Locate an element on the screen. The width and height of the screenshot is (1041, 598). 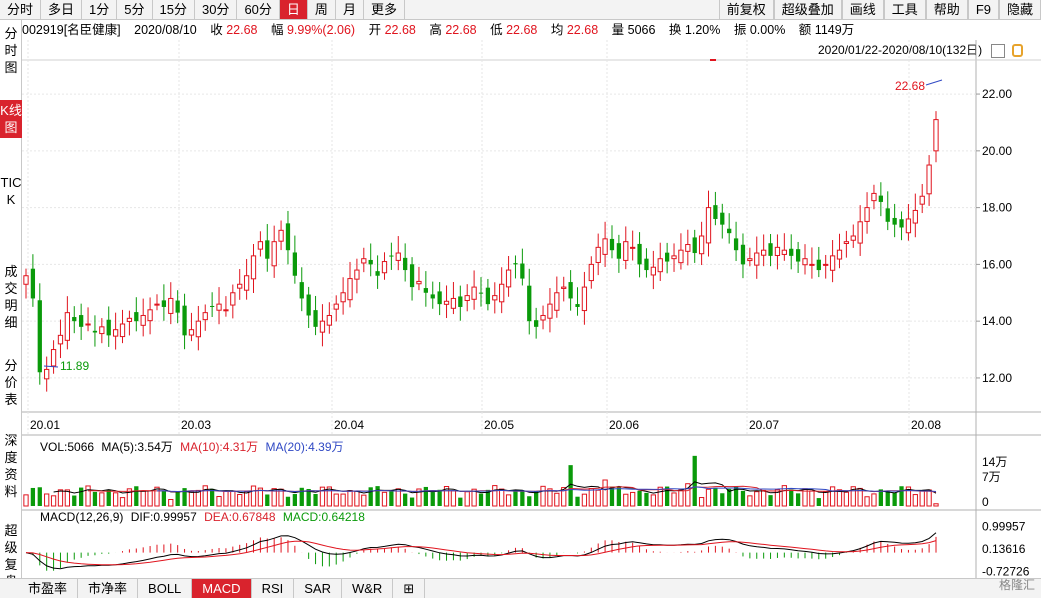
period-tab-3: 5分 is located at coordinates (135, 9).